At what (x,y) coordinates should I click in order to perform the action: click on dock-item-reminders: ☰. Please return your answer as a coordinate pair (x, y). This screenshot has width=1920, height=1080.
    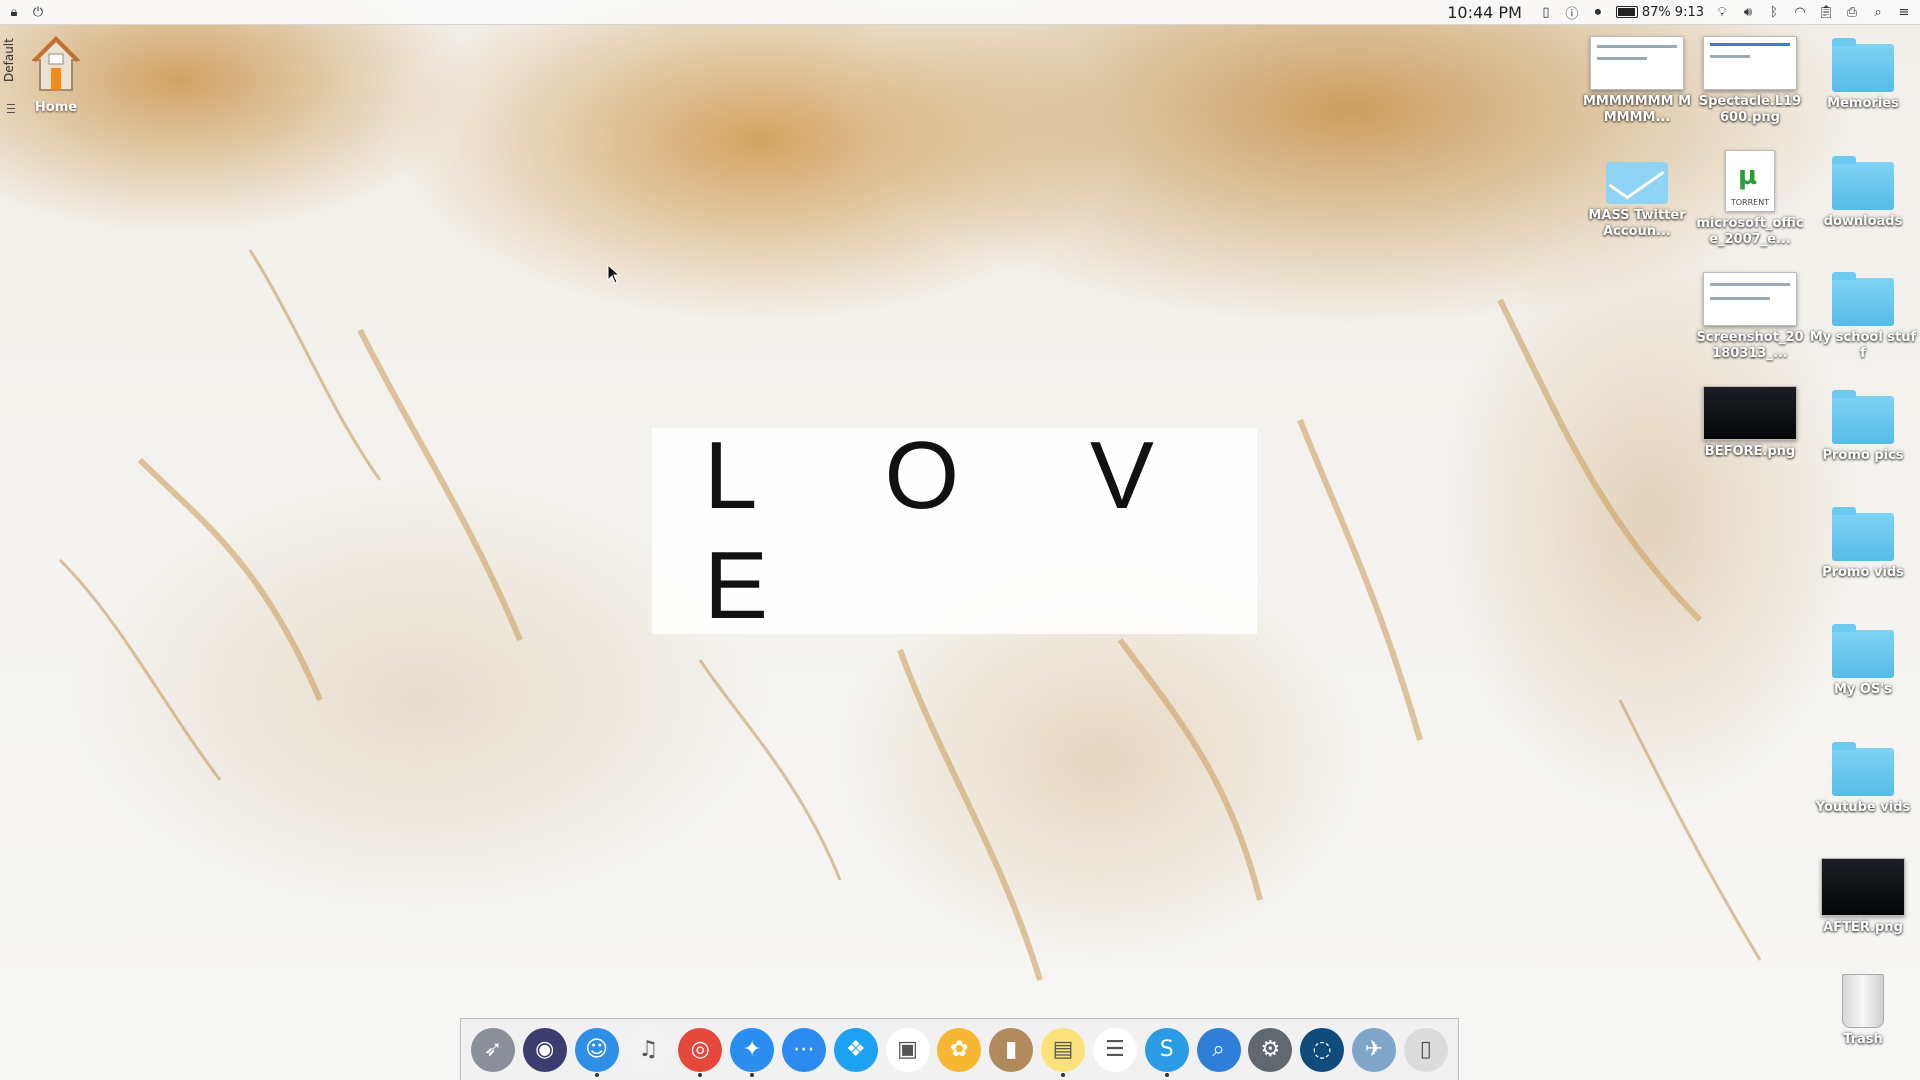
    Looking at the image, I should click on (1115, 1050).